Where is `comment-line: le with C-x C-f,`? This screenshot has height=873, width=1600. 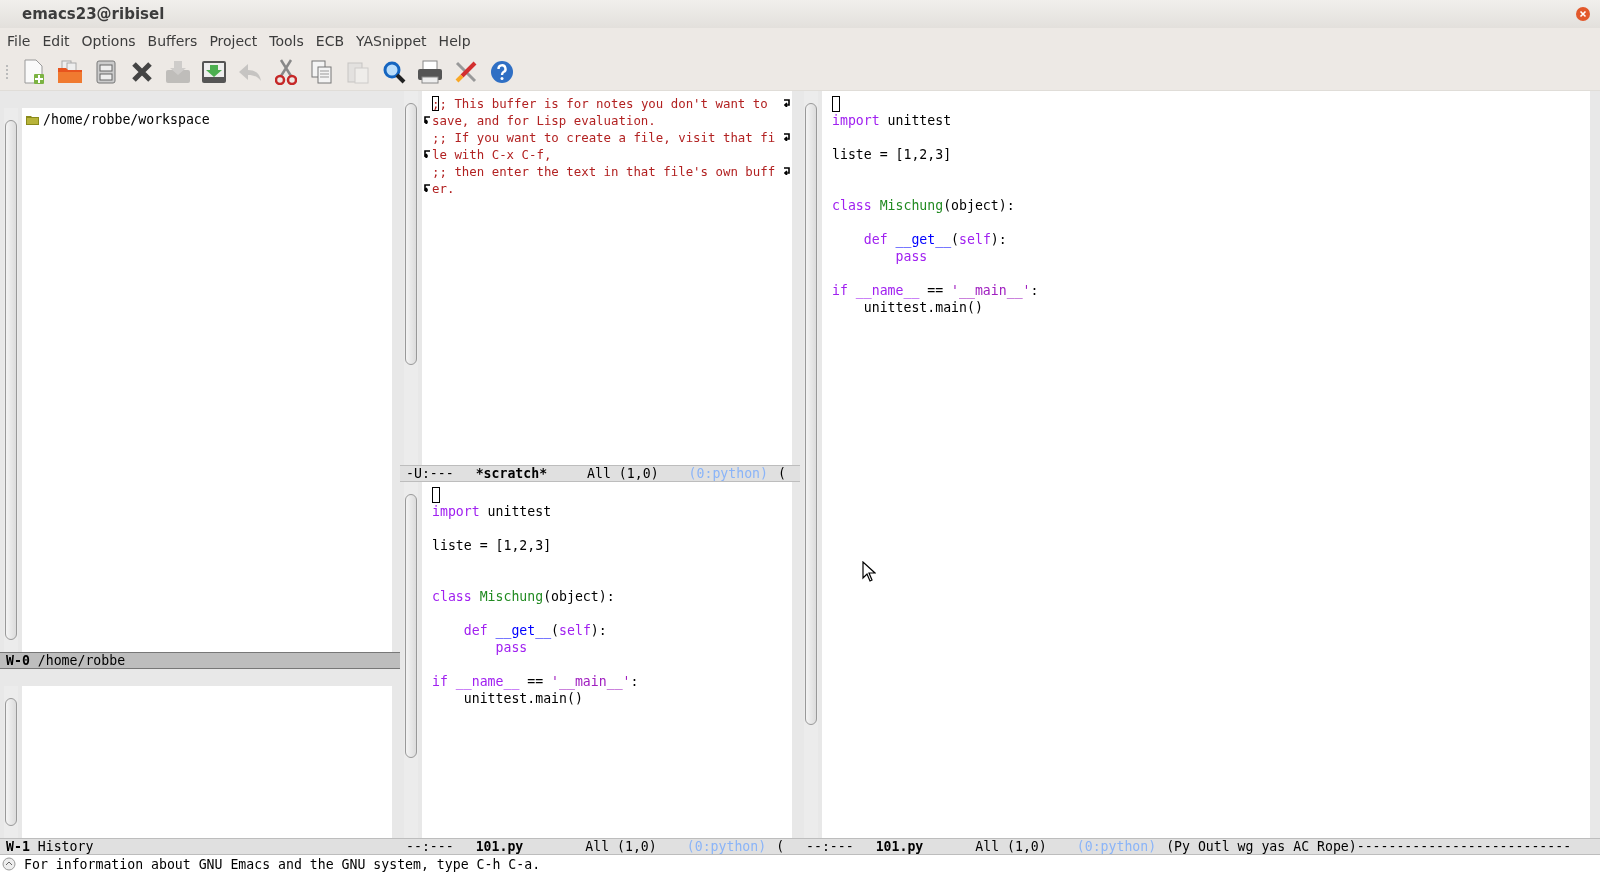 comment-line: le with C-x C-f, is located at coordinates (492, 154).